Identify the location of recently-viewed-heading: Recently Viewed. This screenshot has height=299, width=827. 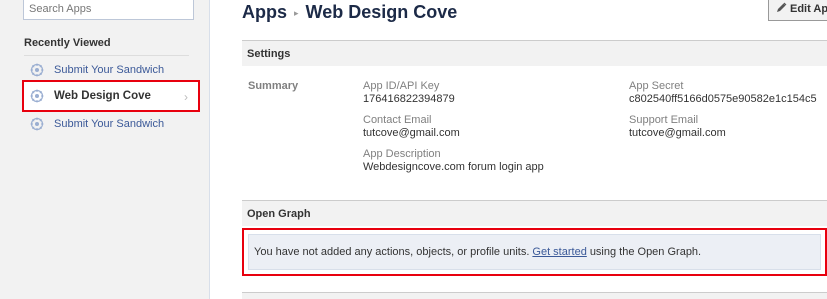
(67, 43).